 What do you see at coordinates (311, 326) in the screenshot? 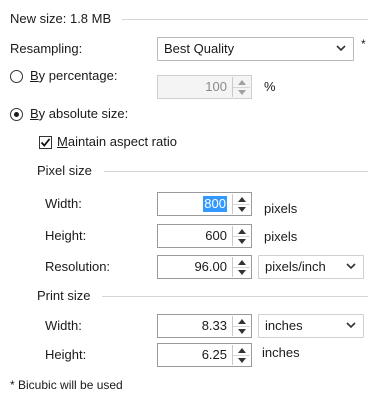
I see `print-unit-dropdown: inches` at bounding box center [311, 326].